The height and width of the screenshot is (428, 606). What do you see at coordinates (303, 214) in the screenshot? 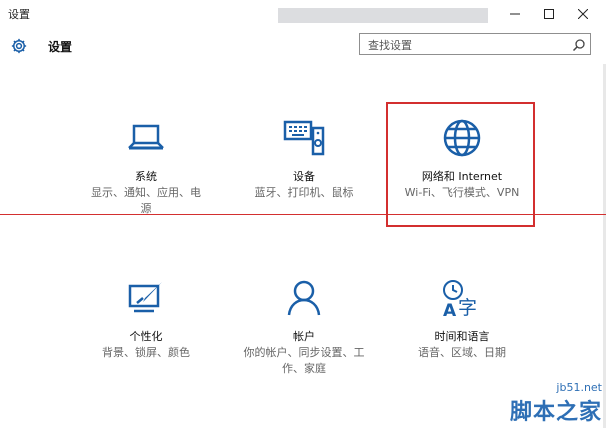
I see `red-guide-line` at bounding box center [303, 214].